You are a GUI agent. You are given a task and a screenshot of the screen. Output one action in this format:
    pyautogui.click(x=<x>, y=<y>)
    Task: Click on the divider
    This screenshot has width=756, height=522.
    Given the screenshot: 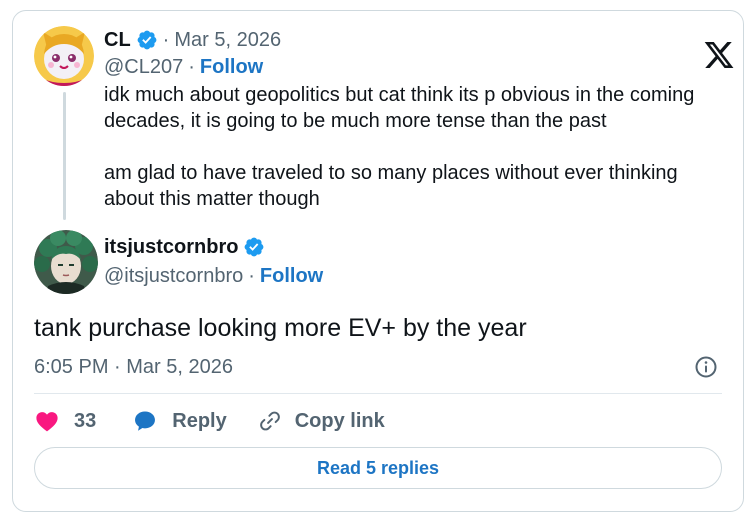 What is the action you would take?
    pyautogui.click(x=378, y=393)
    